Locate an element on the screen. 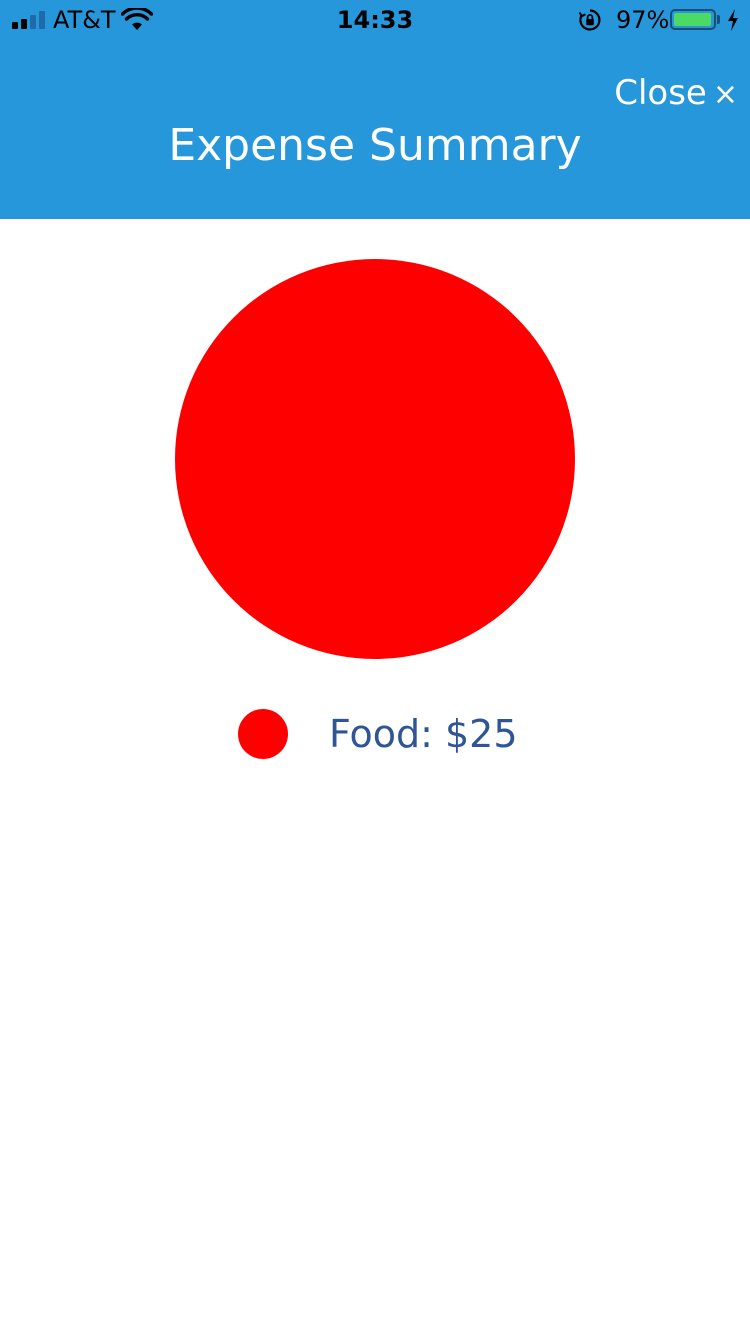 Image resolution: width=750 pixels, height=1334 pixels. orientation-lock-icon is located at coordinates (589, 20).